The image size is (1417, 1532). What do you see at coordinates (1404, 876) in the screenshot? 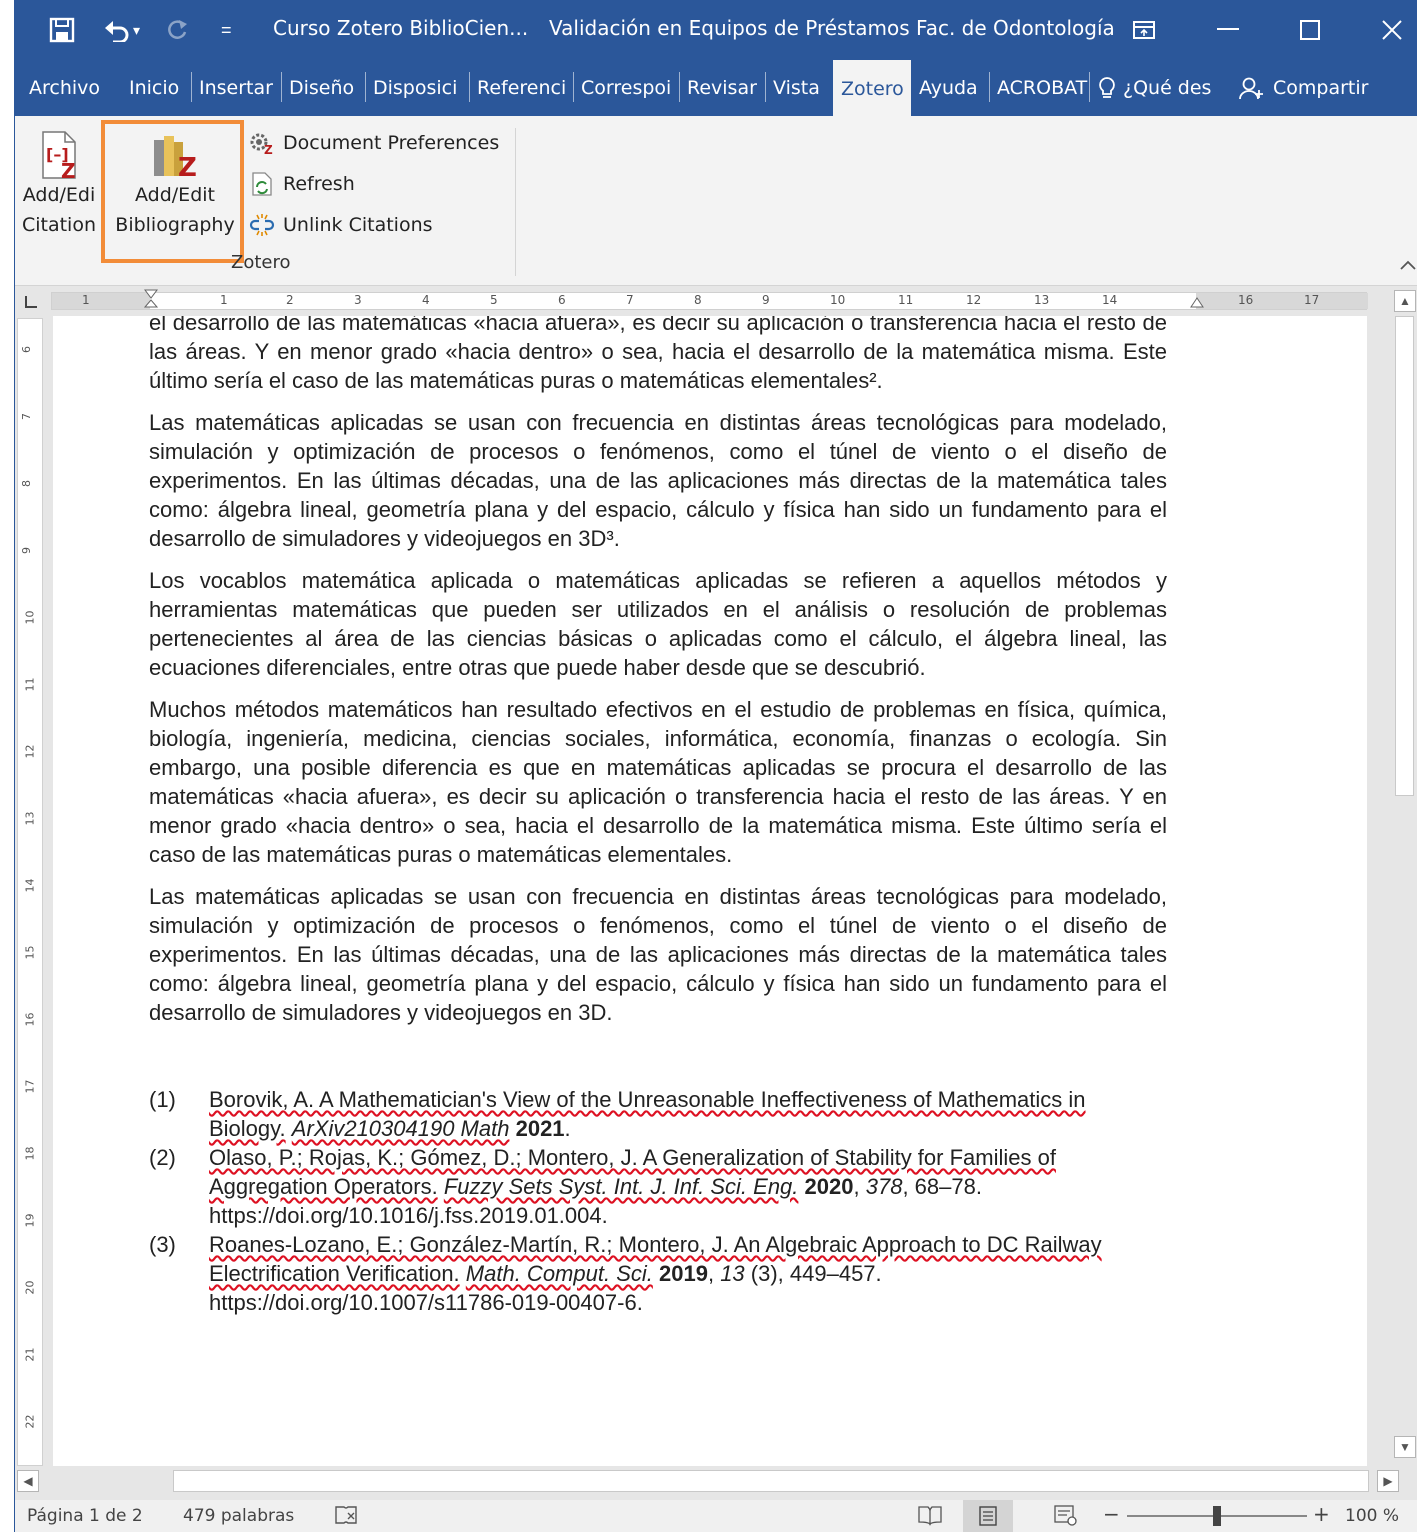
I see `vertical-scrollbar: ▲ ▼` at bounding box center [1404, 876].